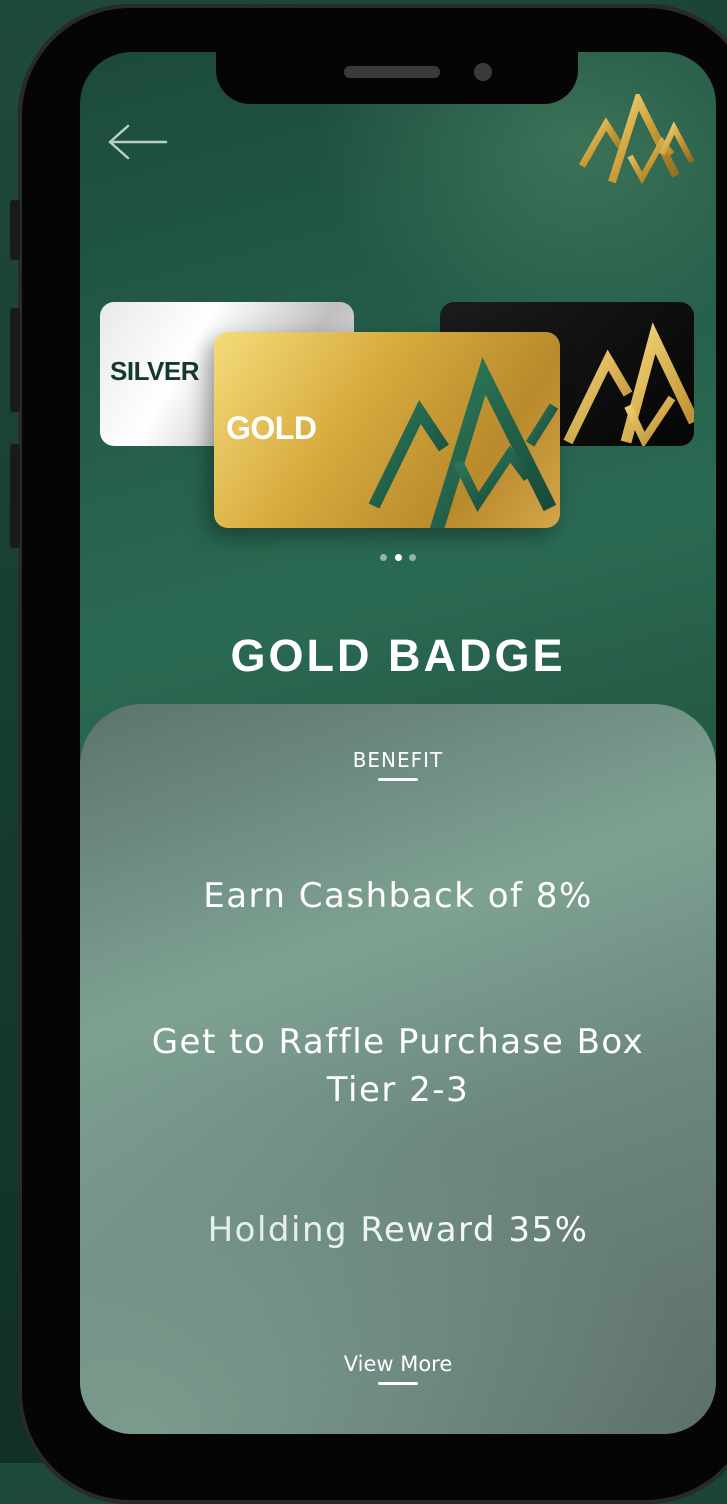  I want to click on gold-badge-card: GOLD, so click(387, 430).